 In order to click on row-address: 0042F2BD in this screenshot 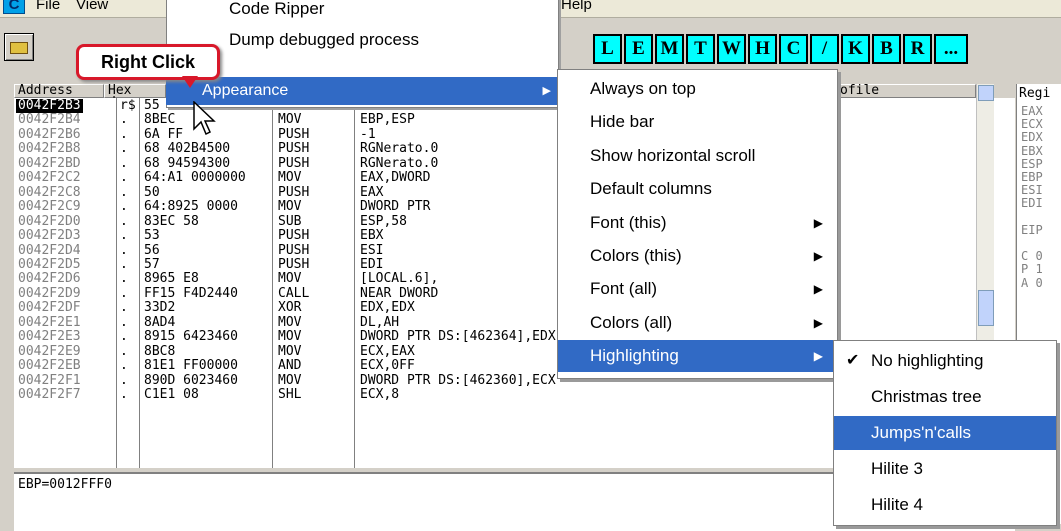, I will do `click(49, 163)`.